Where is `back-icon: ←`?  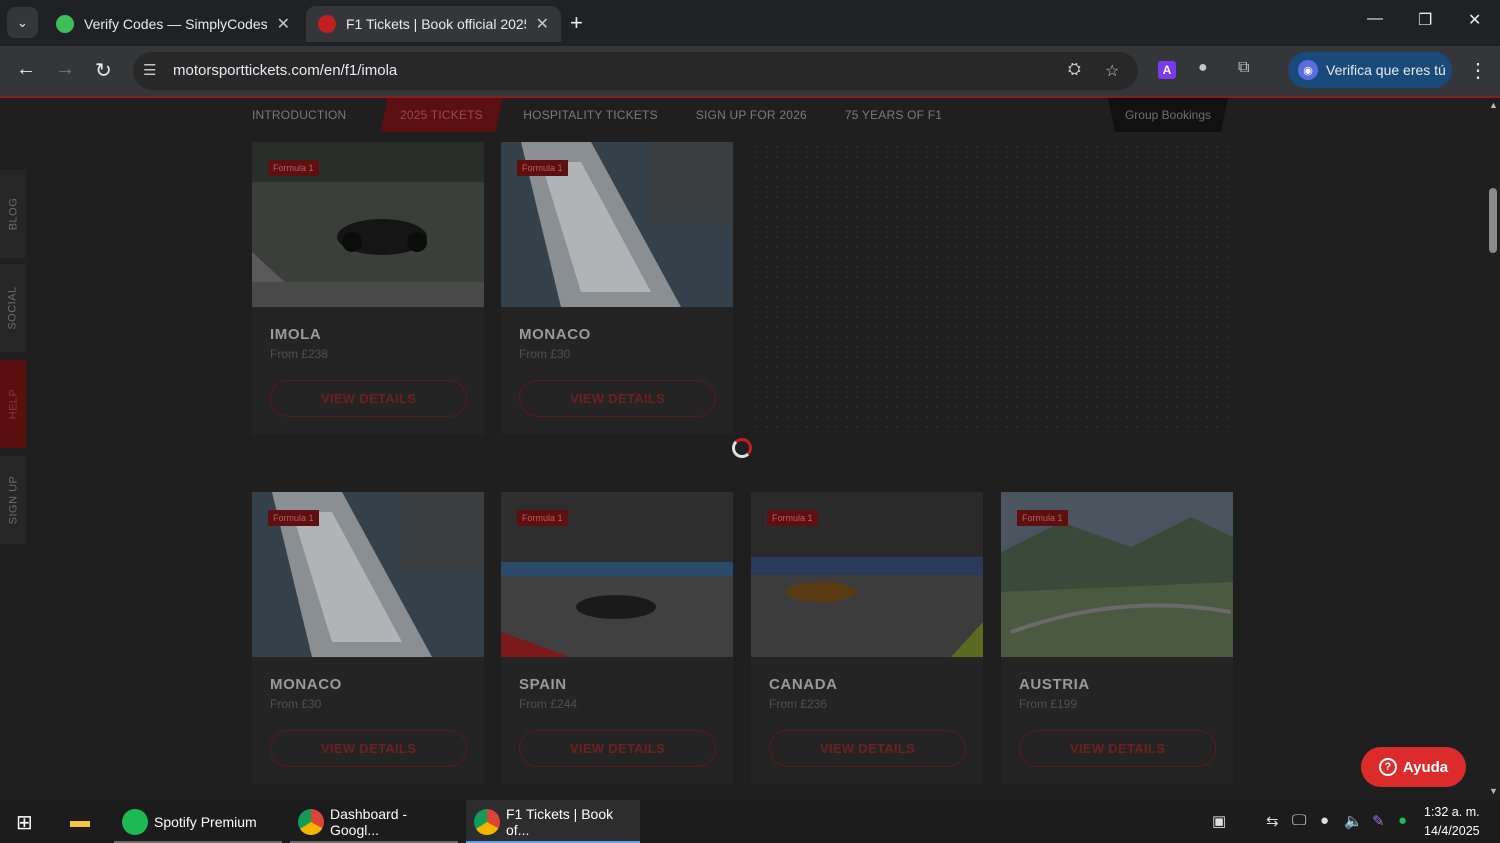 back-icon: ← is located at coordinates (26, 69).